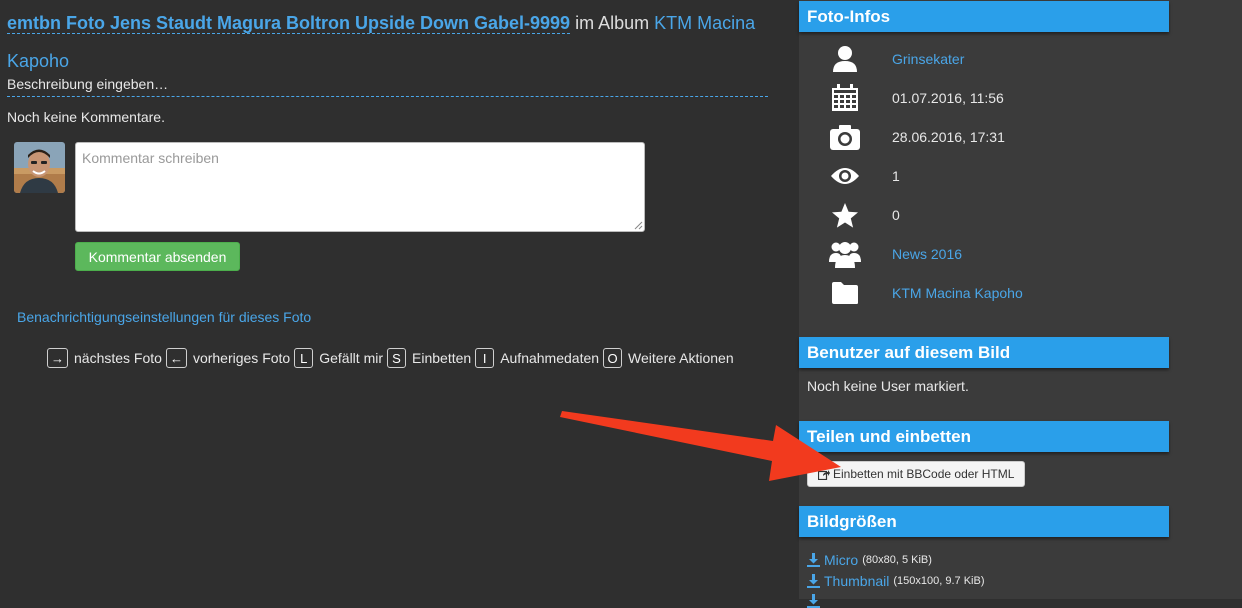 The height and width of the screenshot is (608, 1242). What do you see at coordinates (845, 98) in the screenshot?
I see `calendar-icon` at bounding box center [845, 98].